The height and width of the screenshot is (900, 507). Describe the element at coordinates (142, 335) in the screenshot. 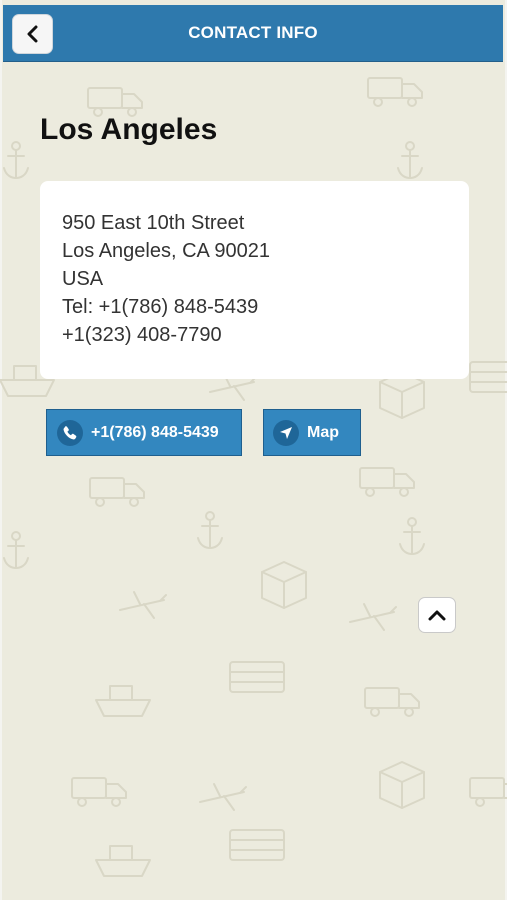

I see `address-phone-secondary: +1(323) 408-7790` at that location.